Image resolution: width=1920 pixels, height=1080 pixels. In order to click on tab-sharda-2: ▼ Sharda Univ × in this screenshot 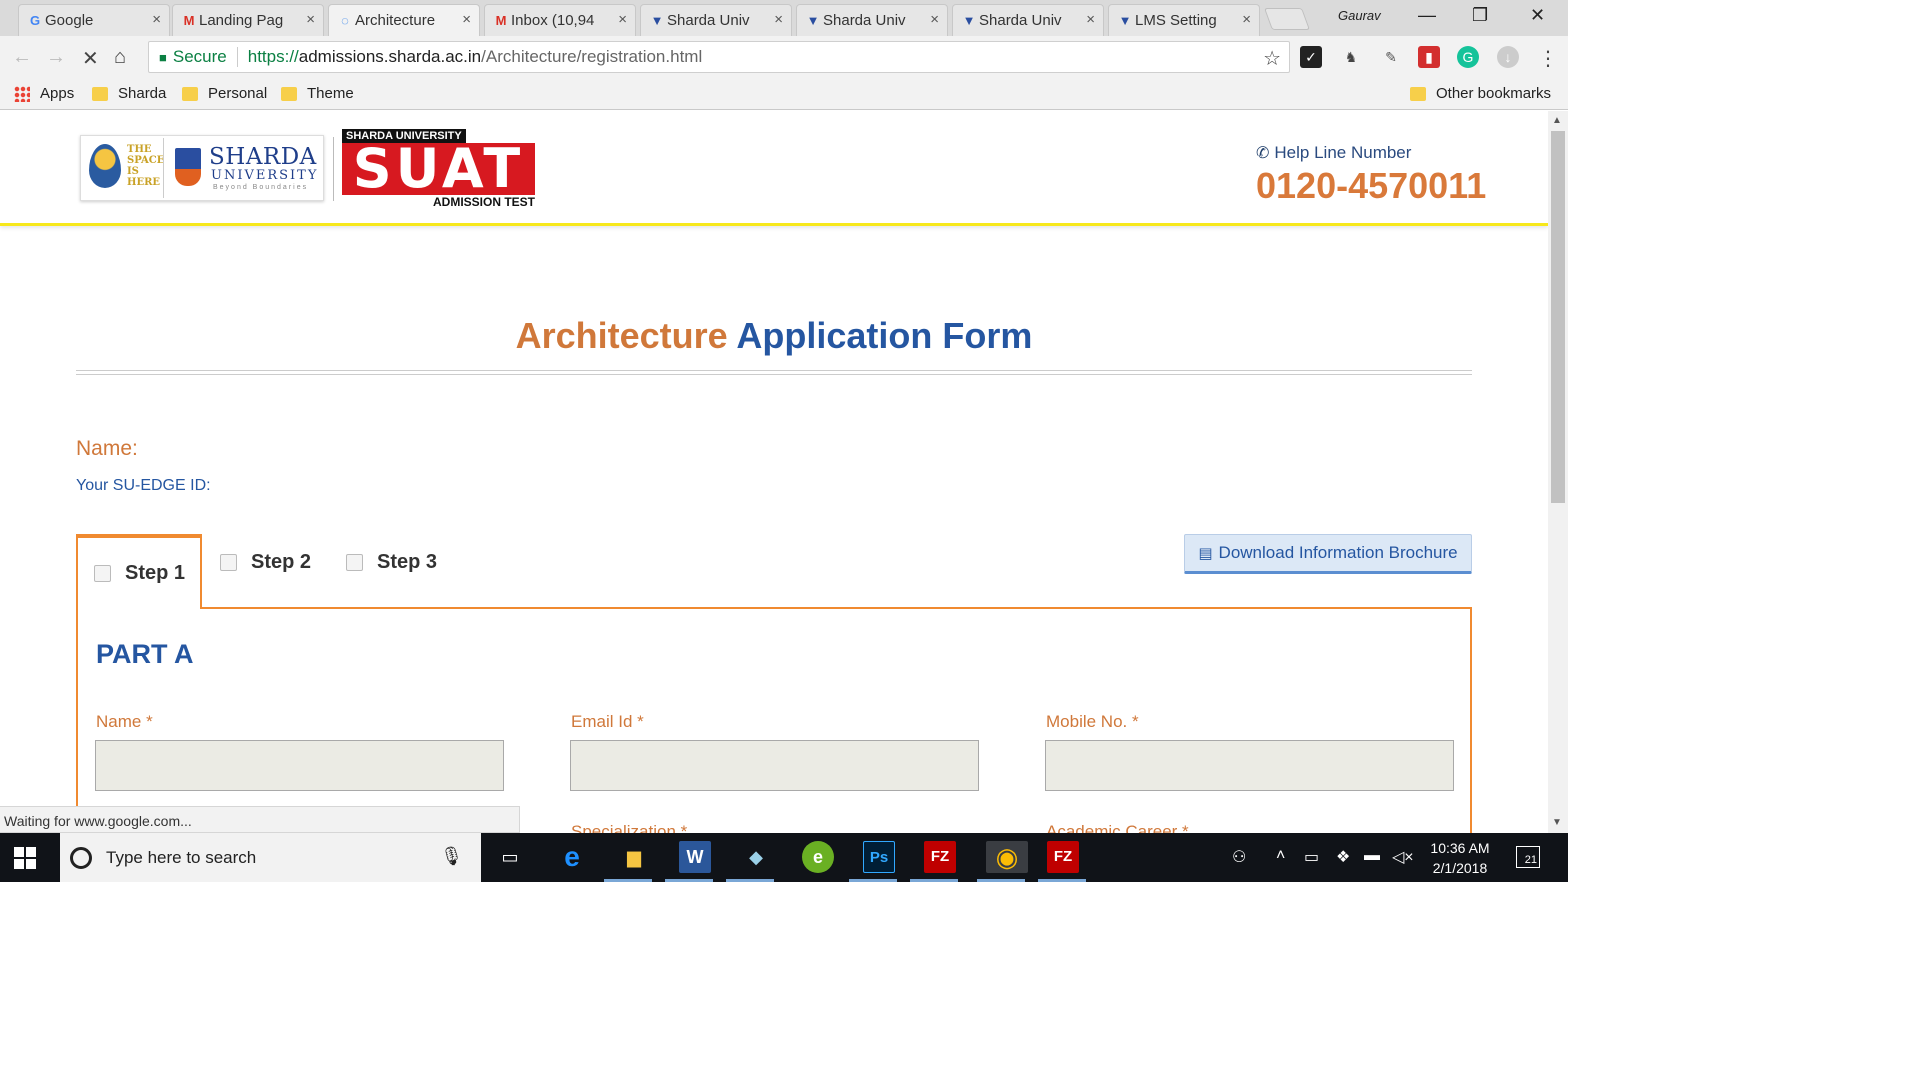, I will do `click(872, 20)`.